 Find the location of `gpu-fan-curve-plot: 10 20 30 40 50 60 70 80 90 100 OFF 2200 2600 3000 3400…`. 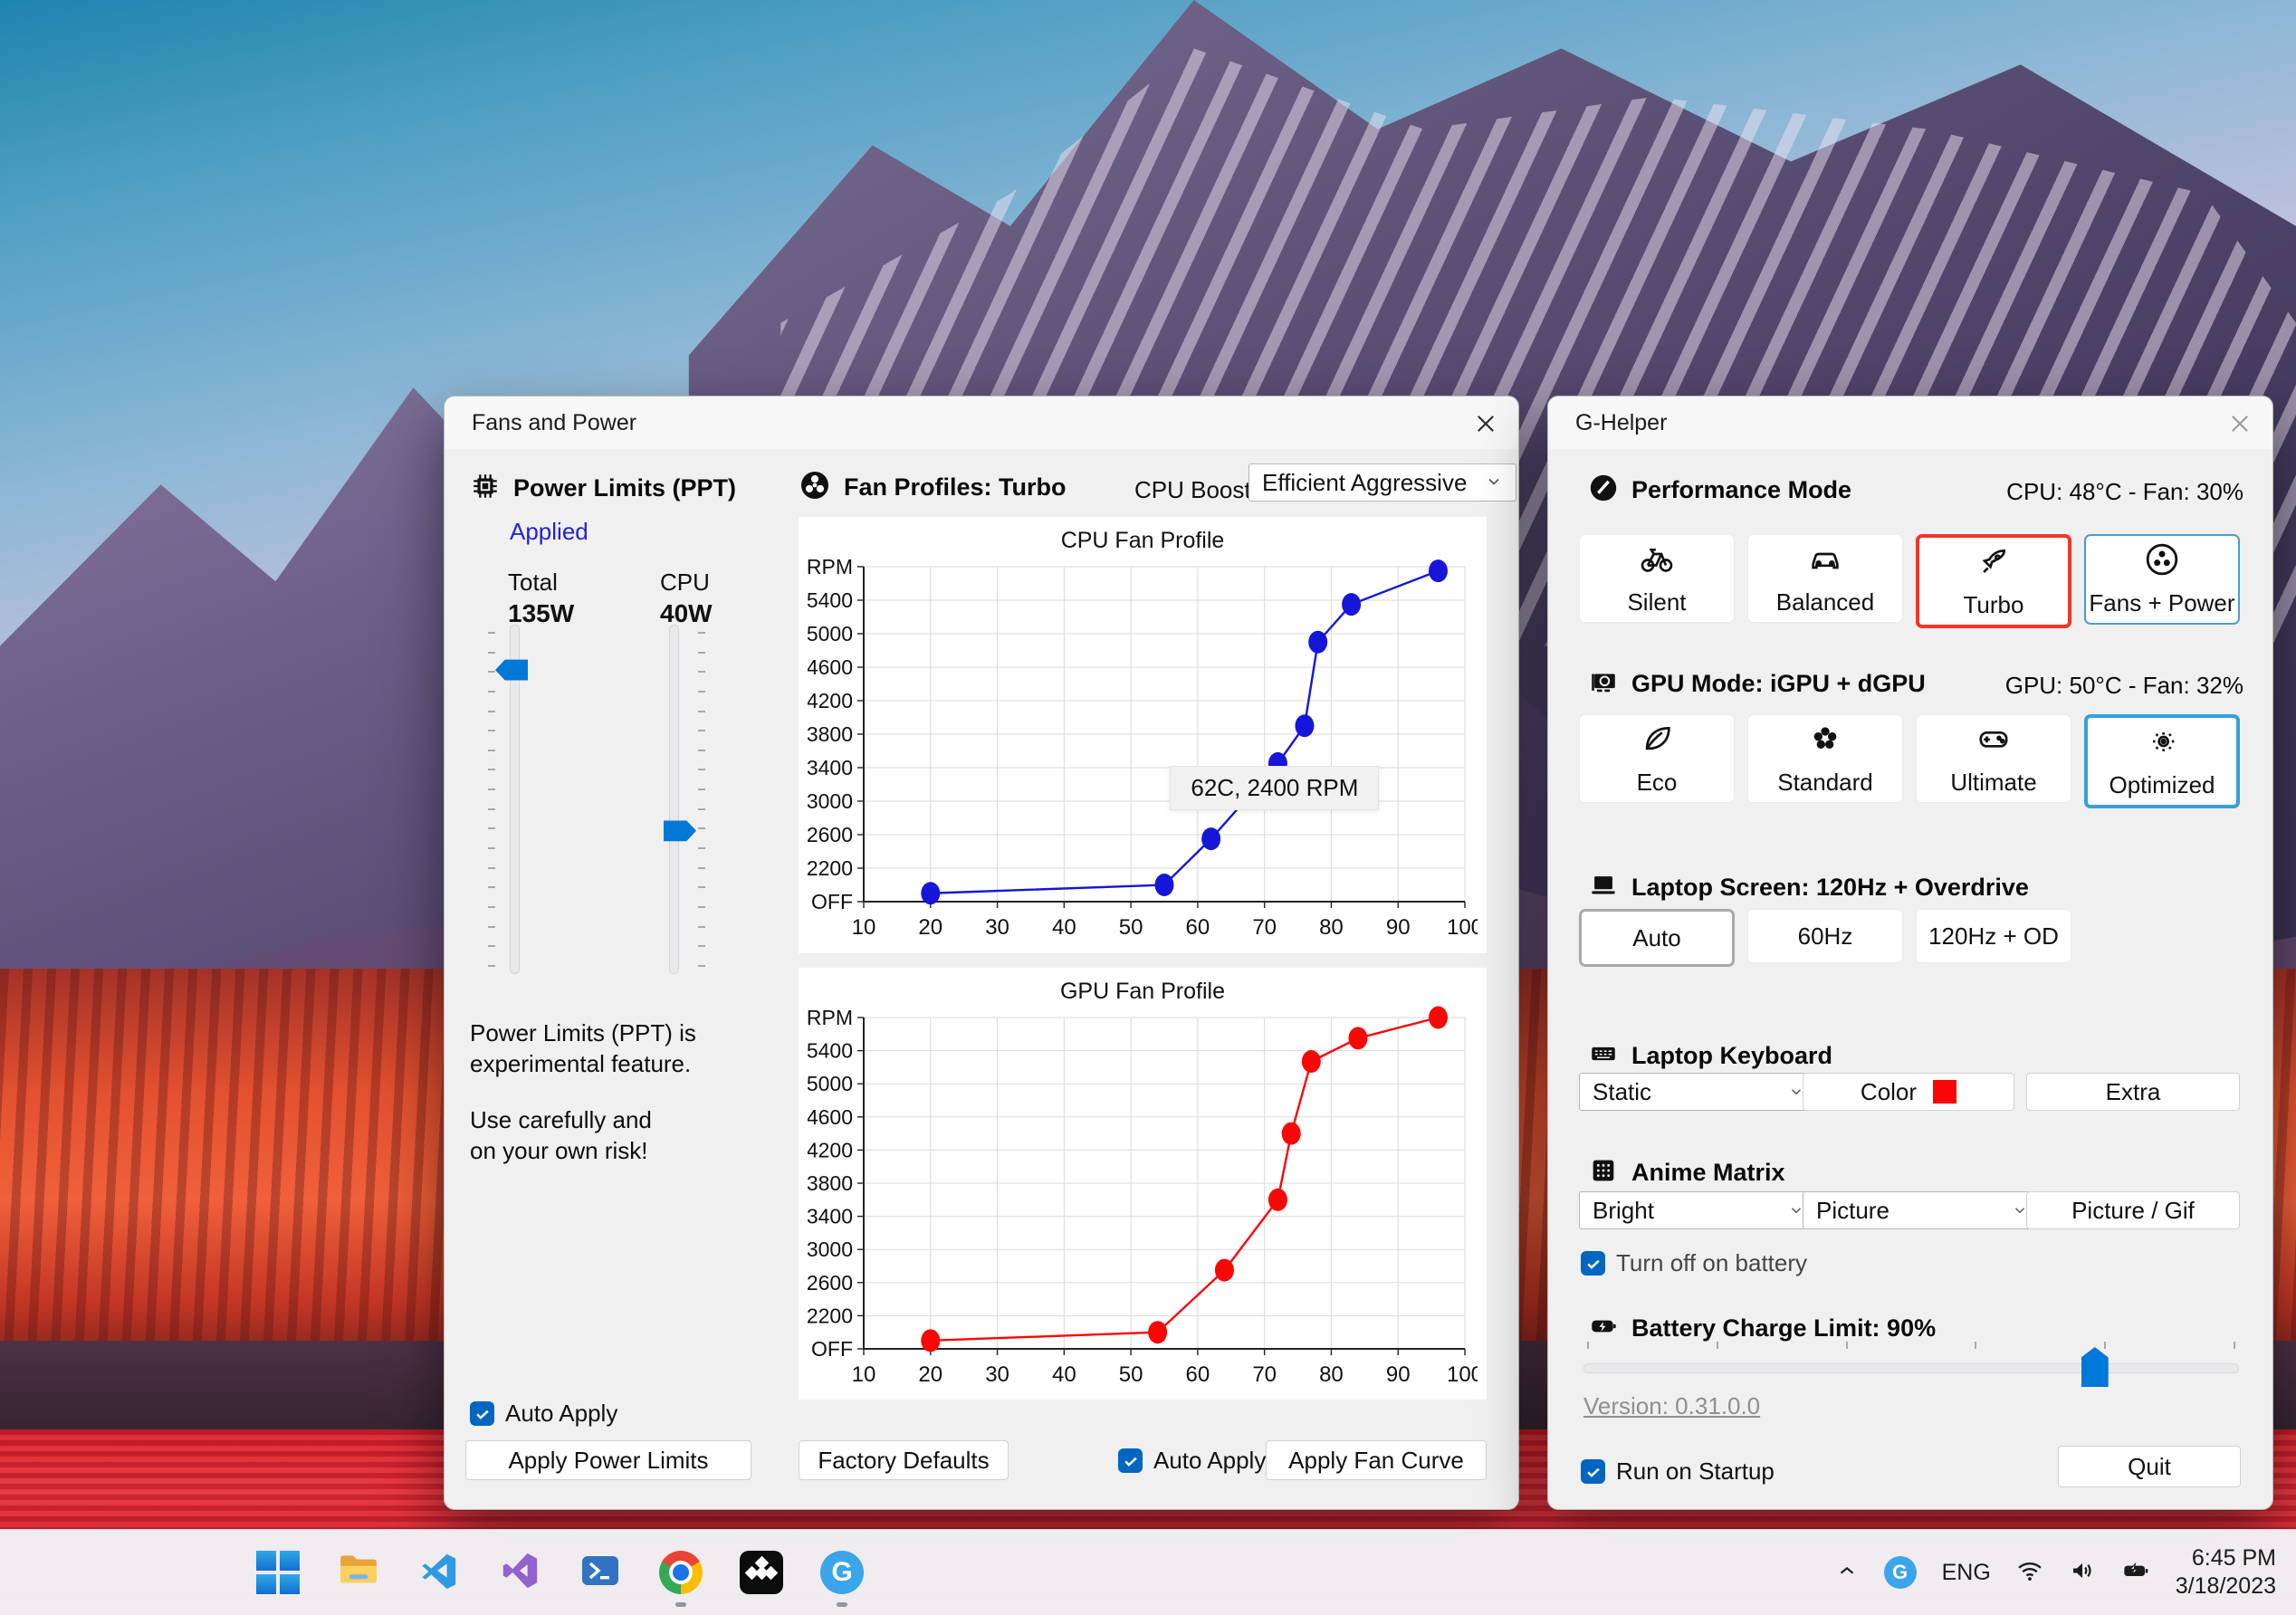

gpu-fan-curve-plot: 10 20 30 40 50 60 70 80 90 100 OFF 2200 2600 3000 3400… is located at coordinates (1143, 1197).